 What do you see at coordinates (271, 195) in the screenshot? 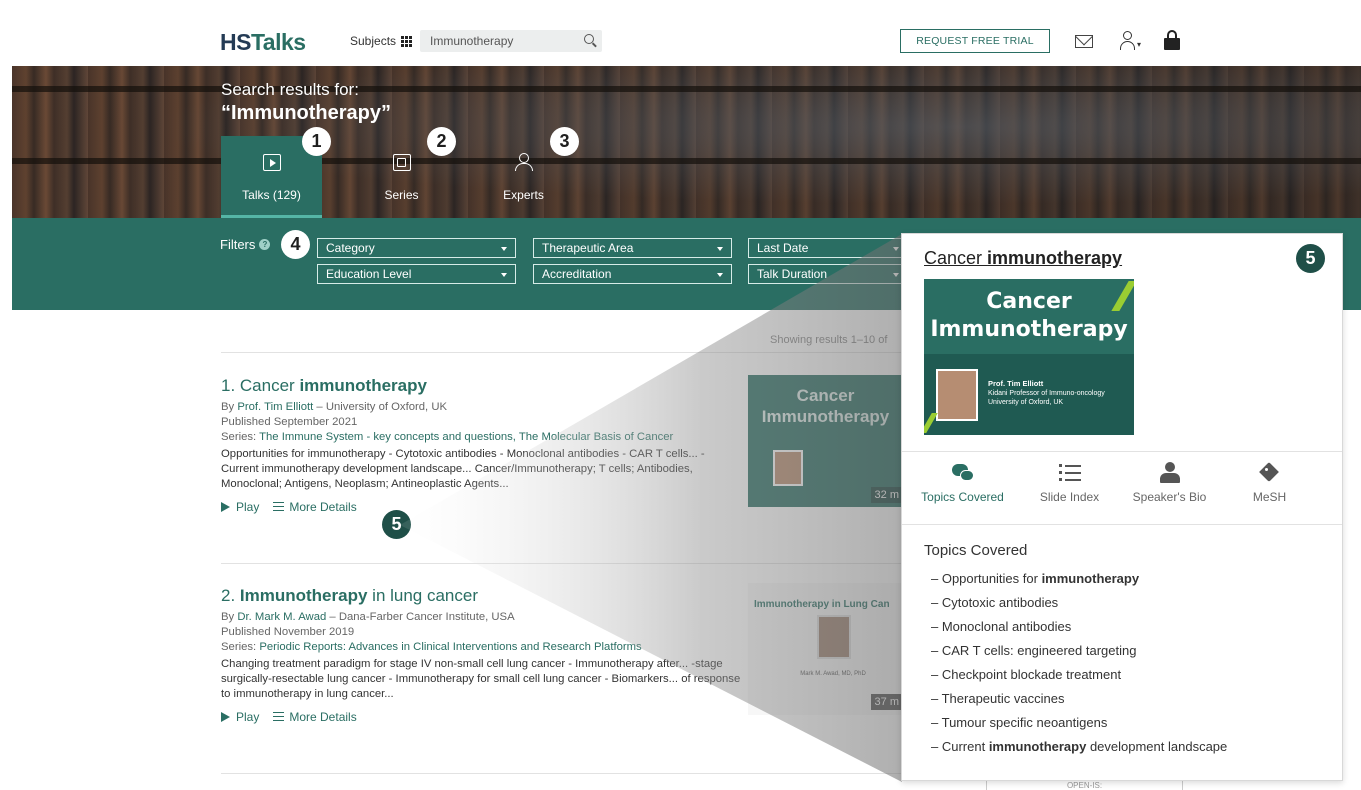
I see `tab-talks-label: Talks (129)` at bounding box center [271, 195].